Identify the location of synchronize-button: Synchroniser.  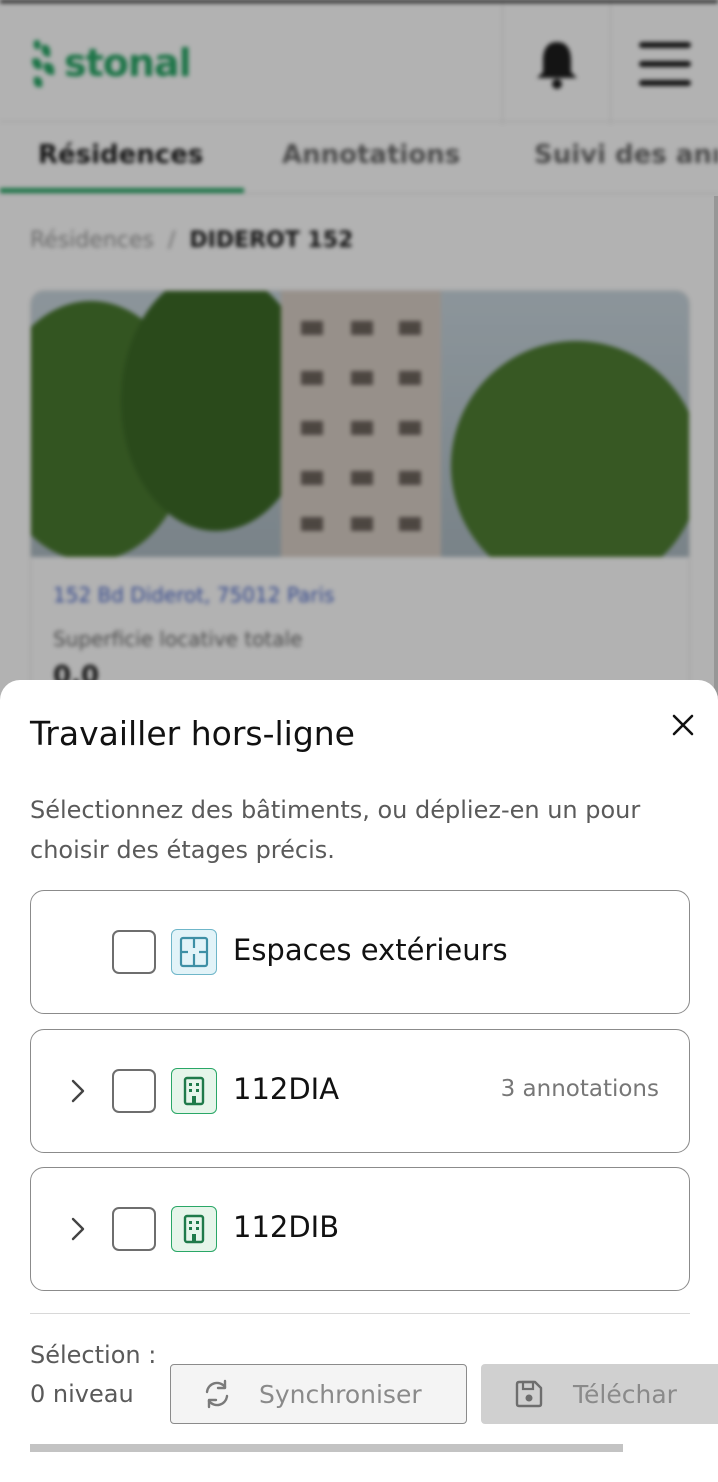
(318, 1394).